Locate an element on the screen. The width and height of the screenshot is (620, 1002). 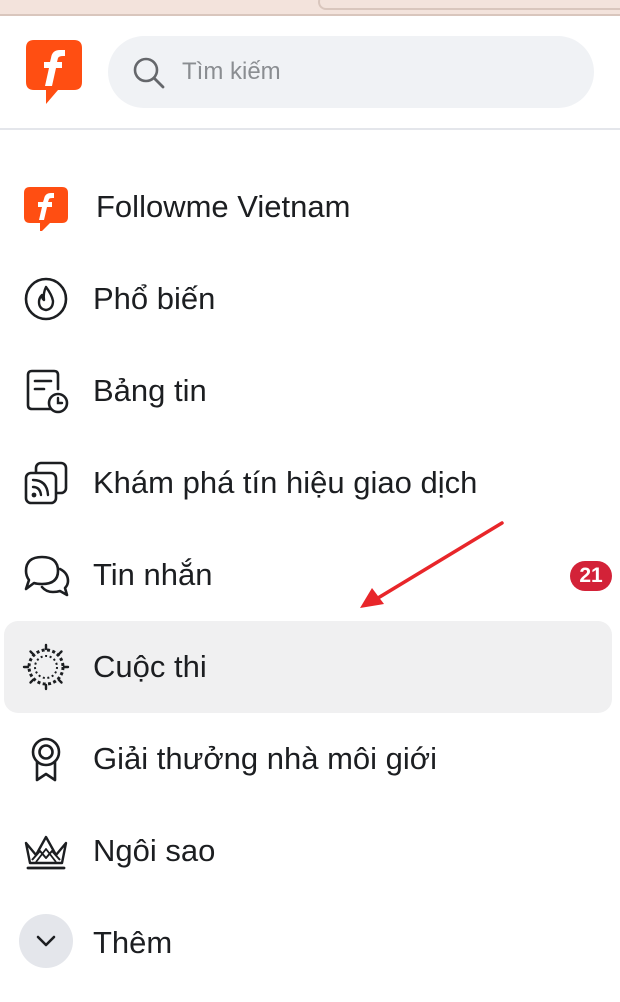
search-box is located at coordinates (351, 72).